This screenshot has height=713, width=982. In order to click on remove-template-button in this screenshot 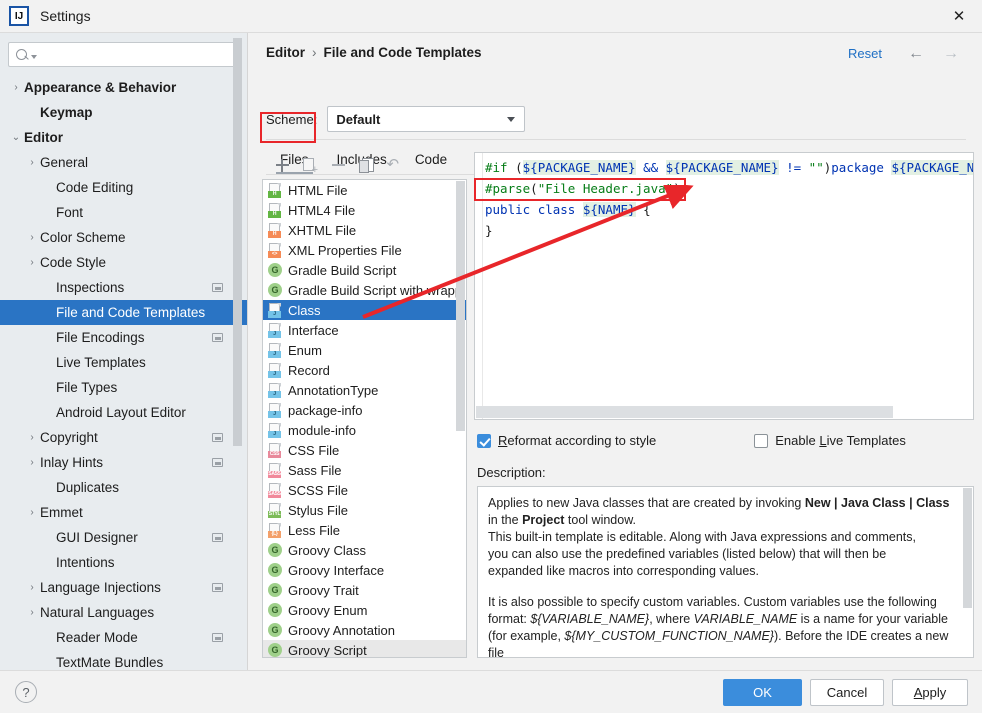, I will do `click(338, 165)`.